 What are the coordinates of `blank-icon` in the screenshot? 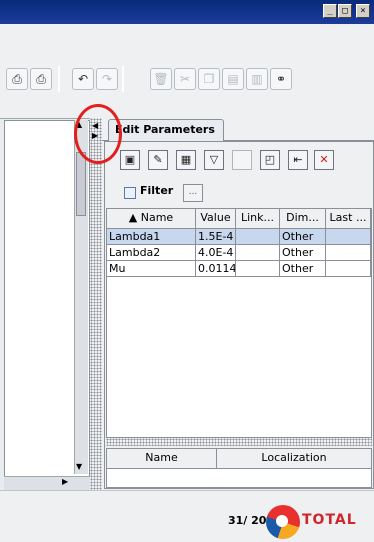 It's located at (242, 160).